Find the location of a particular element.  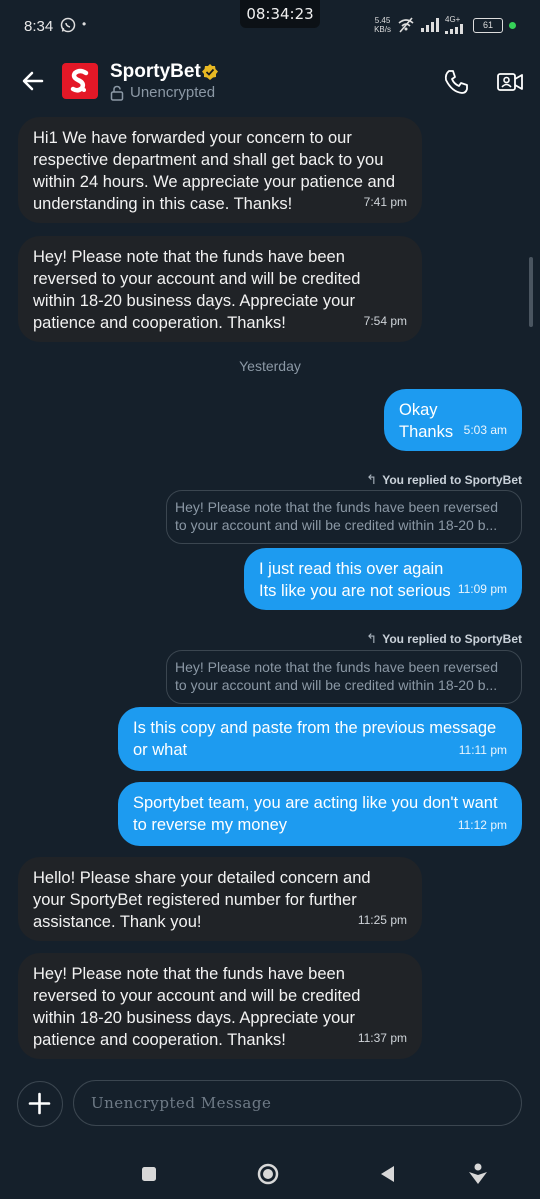

sportybet-logo-icon is located at coordinates (79, 80).